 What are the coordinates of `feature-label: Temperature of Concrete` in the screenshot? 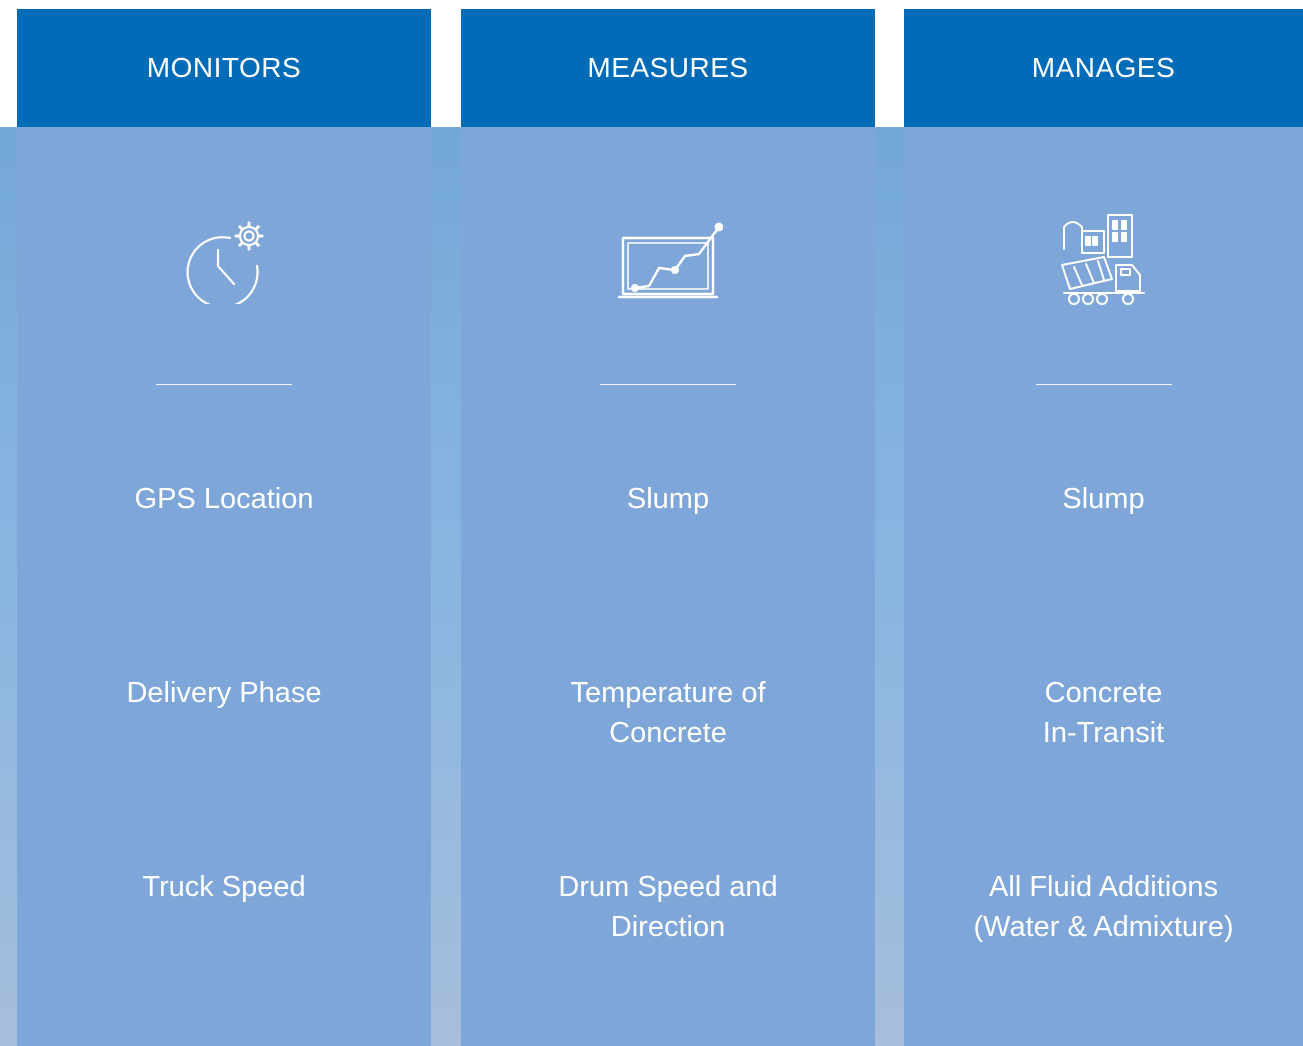 It's located at (668, 713).